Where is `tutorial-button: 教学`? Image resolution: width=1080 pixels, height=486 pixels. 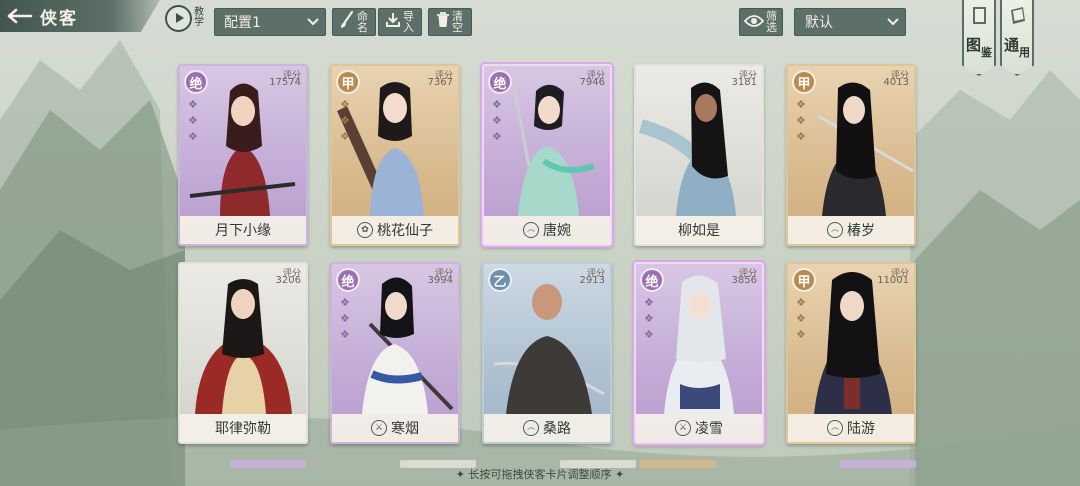 tutorial-button: 教学 is located at coordinates (188, 18).